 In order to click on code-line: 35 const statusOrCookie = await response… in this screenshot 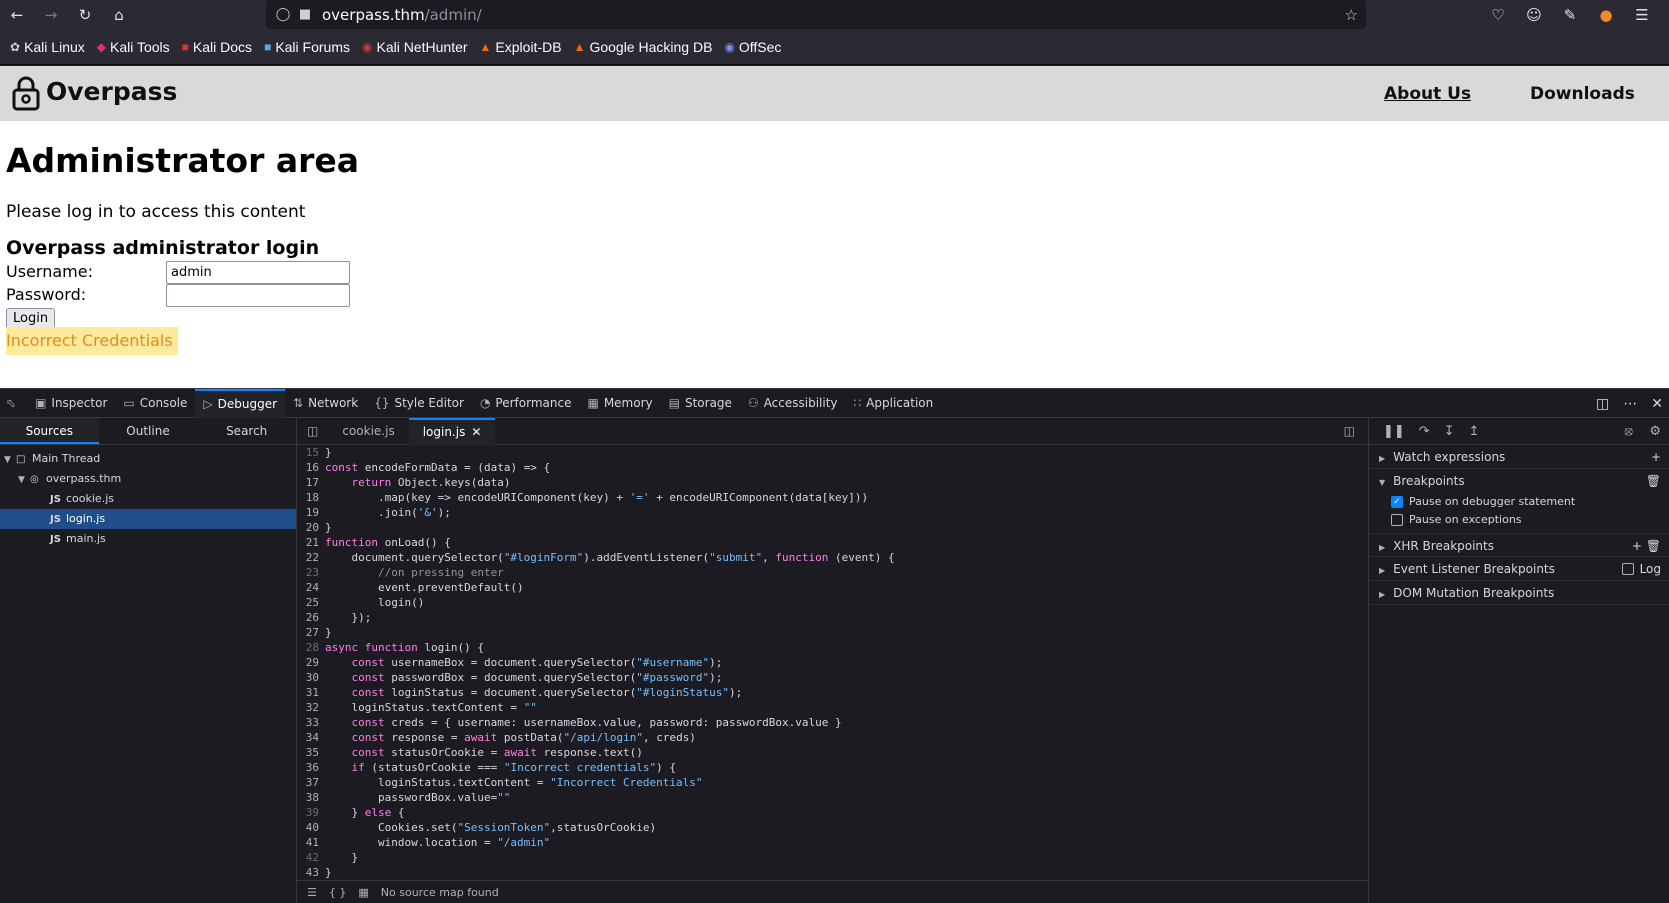, I will do `click(832, 752)`.